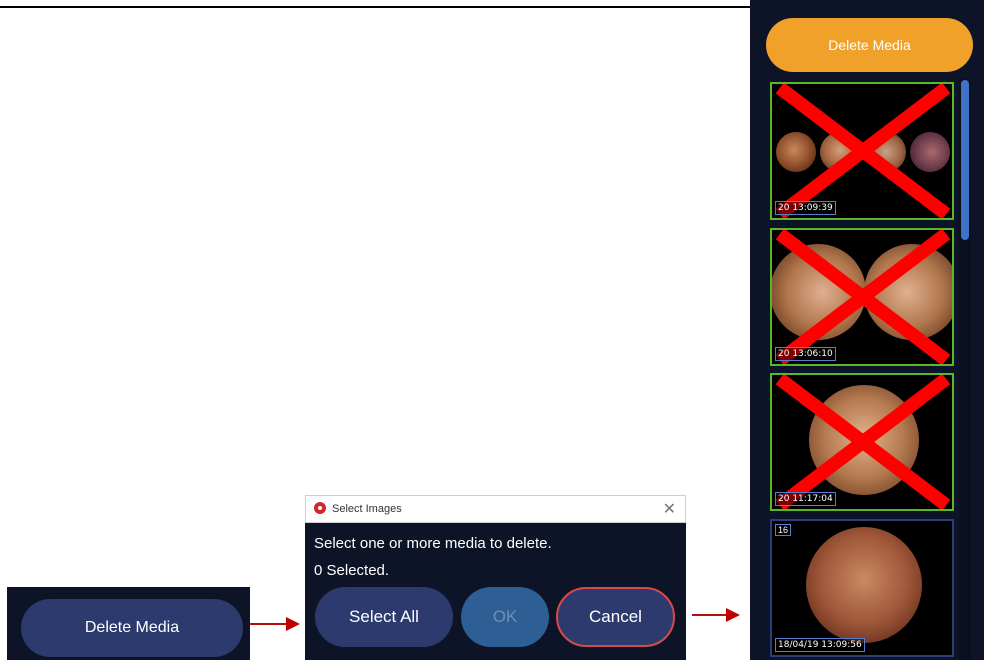 The height and width of the screenshot is (660, 984). Describe the element at coordinates (384, 617) in the screenshot. I see `select-all-button: Select All` at that location.